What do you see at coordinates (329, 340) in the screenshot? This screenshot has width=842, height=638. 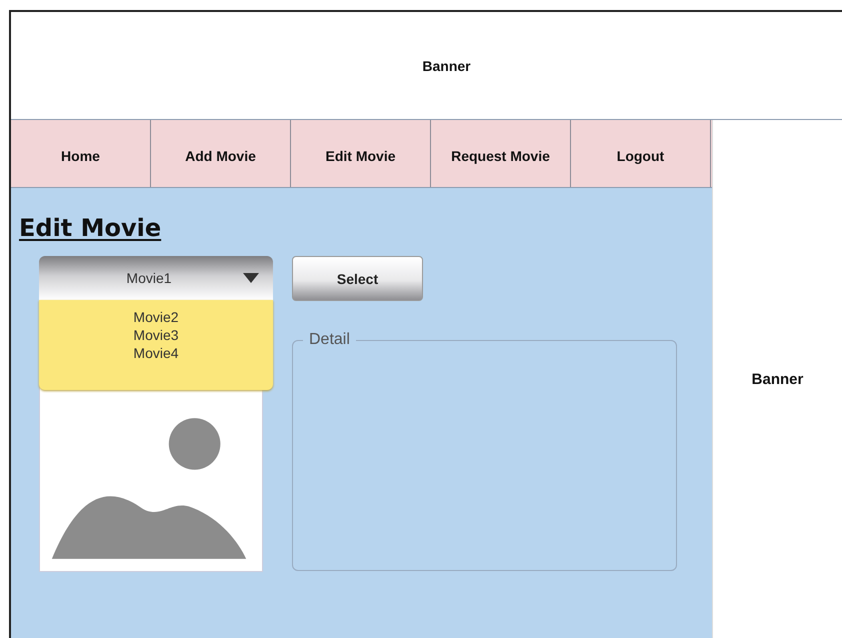 I see `group-label: Detail` at bounding box center [329, 340].